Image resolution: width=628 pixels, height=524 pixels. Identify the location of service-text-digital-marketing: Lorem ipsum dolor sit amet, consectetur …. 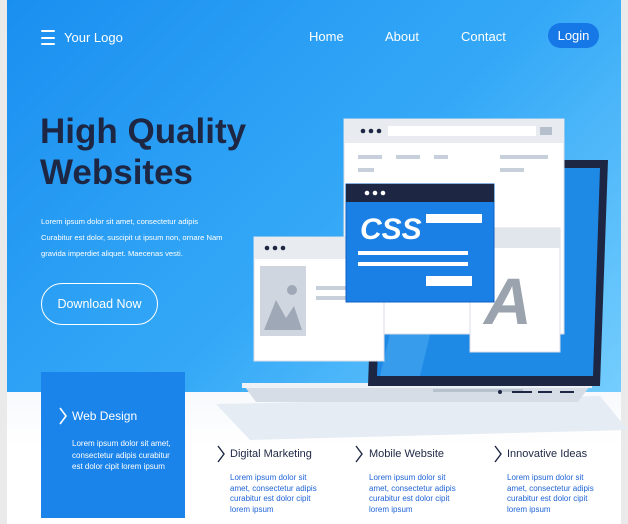
(273, 493).